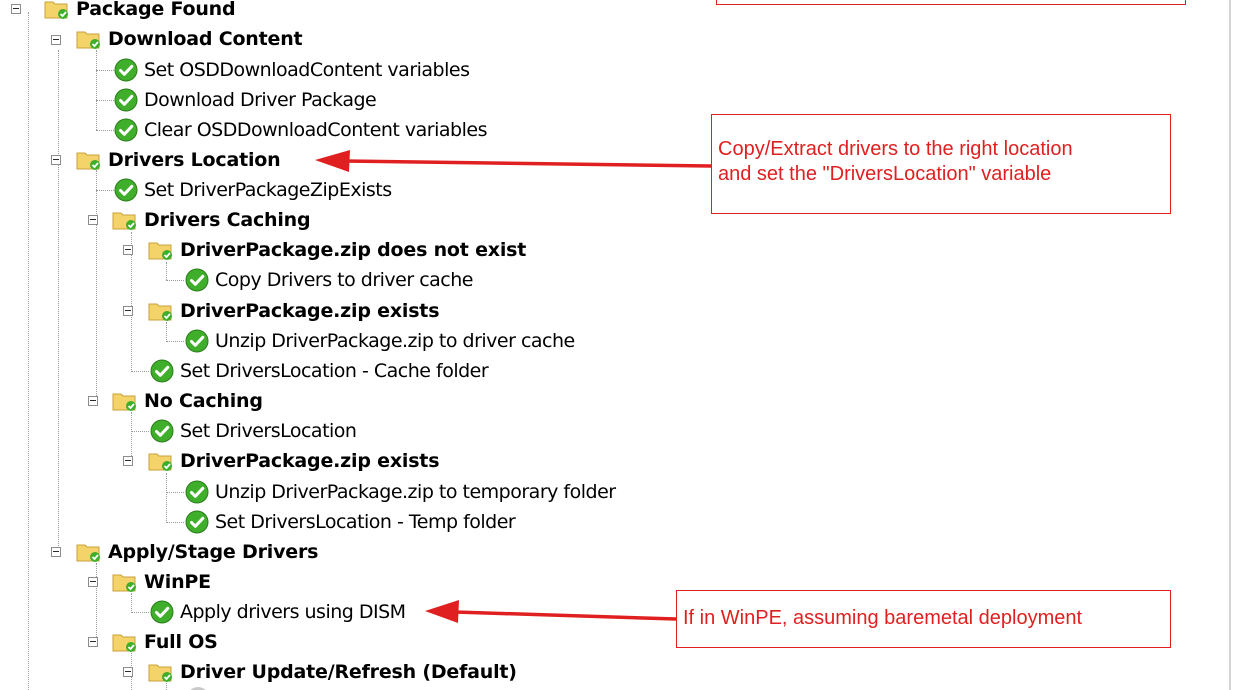 Image resolution: width=1234 pixels, height=690 pixels. What do you see at coordinates (1230, 345) in the screenshot?
I see `pane-divider` at bounding box center [1230, 345].